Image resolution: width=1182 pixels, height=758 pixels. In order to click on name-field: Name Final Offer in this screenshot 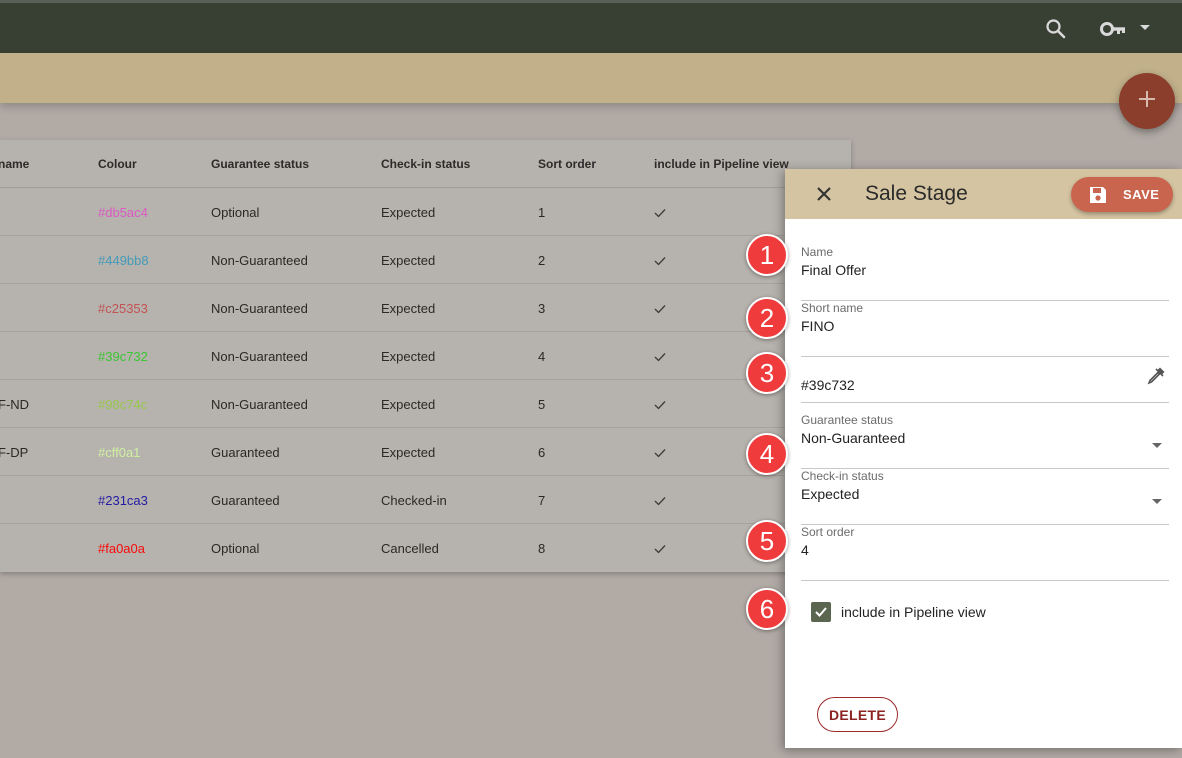, I will do `click(985, 273)`.